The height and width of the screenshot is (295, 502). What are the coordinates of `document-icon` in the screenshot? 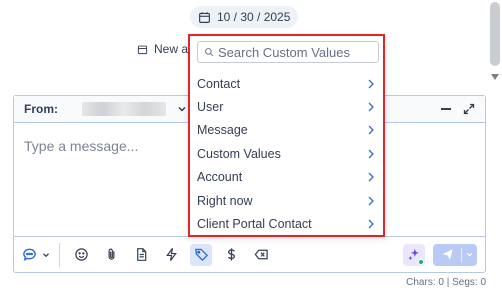 It's located at (141, 254).